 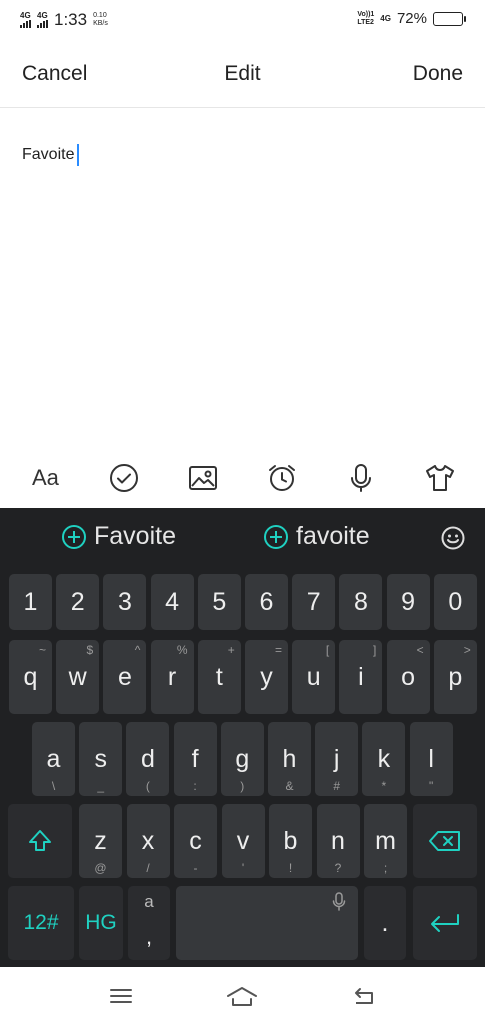 I want to click on home-icon, so click(x=242, y=996).